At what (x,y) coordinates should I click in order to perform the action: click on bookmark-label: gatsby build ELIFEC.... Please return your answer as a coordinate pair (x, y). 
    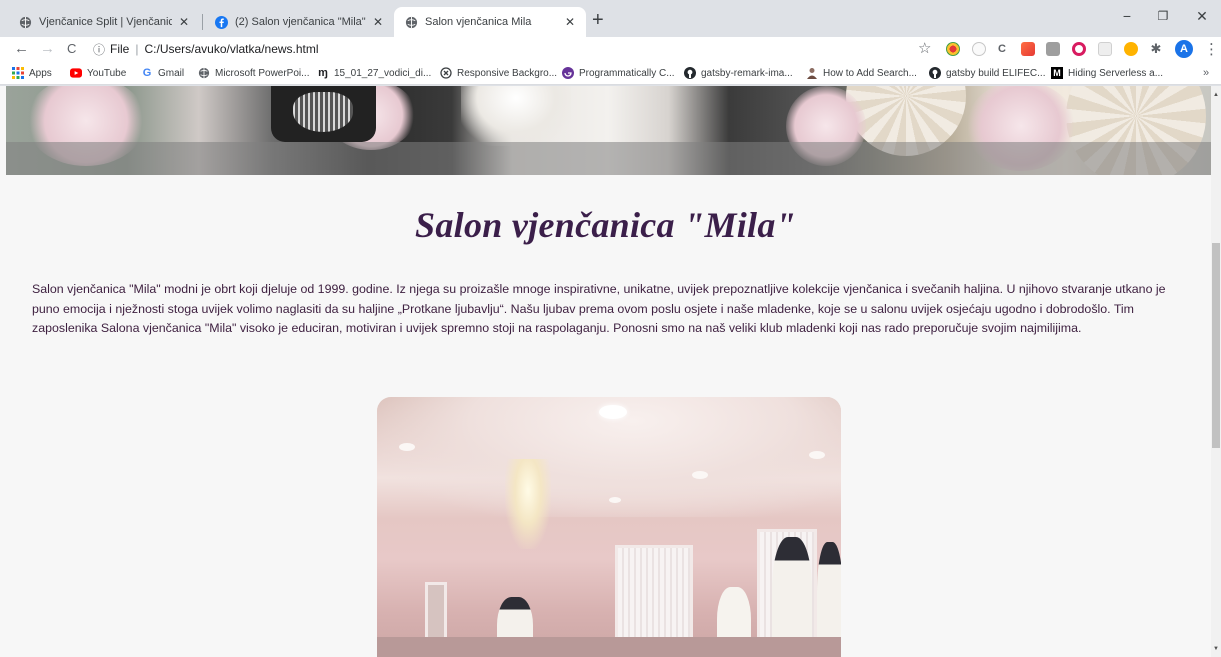
    Looking at the image, I should click on (996, 73).